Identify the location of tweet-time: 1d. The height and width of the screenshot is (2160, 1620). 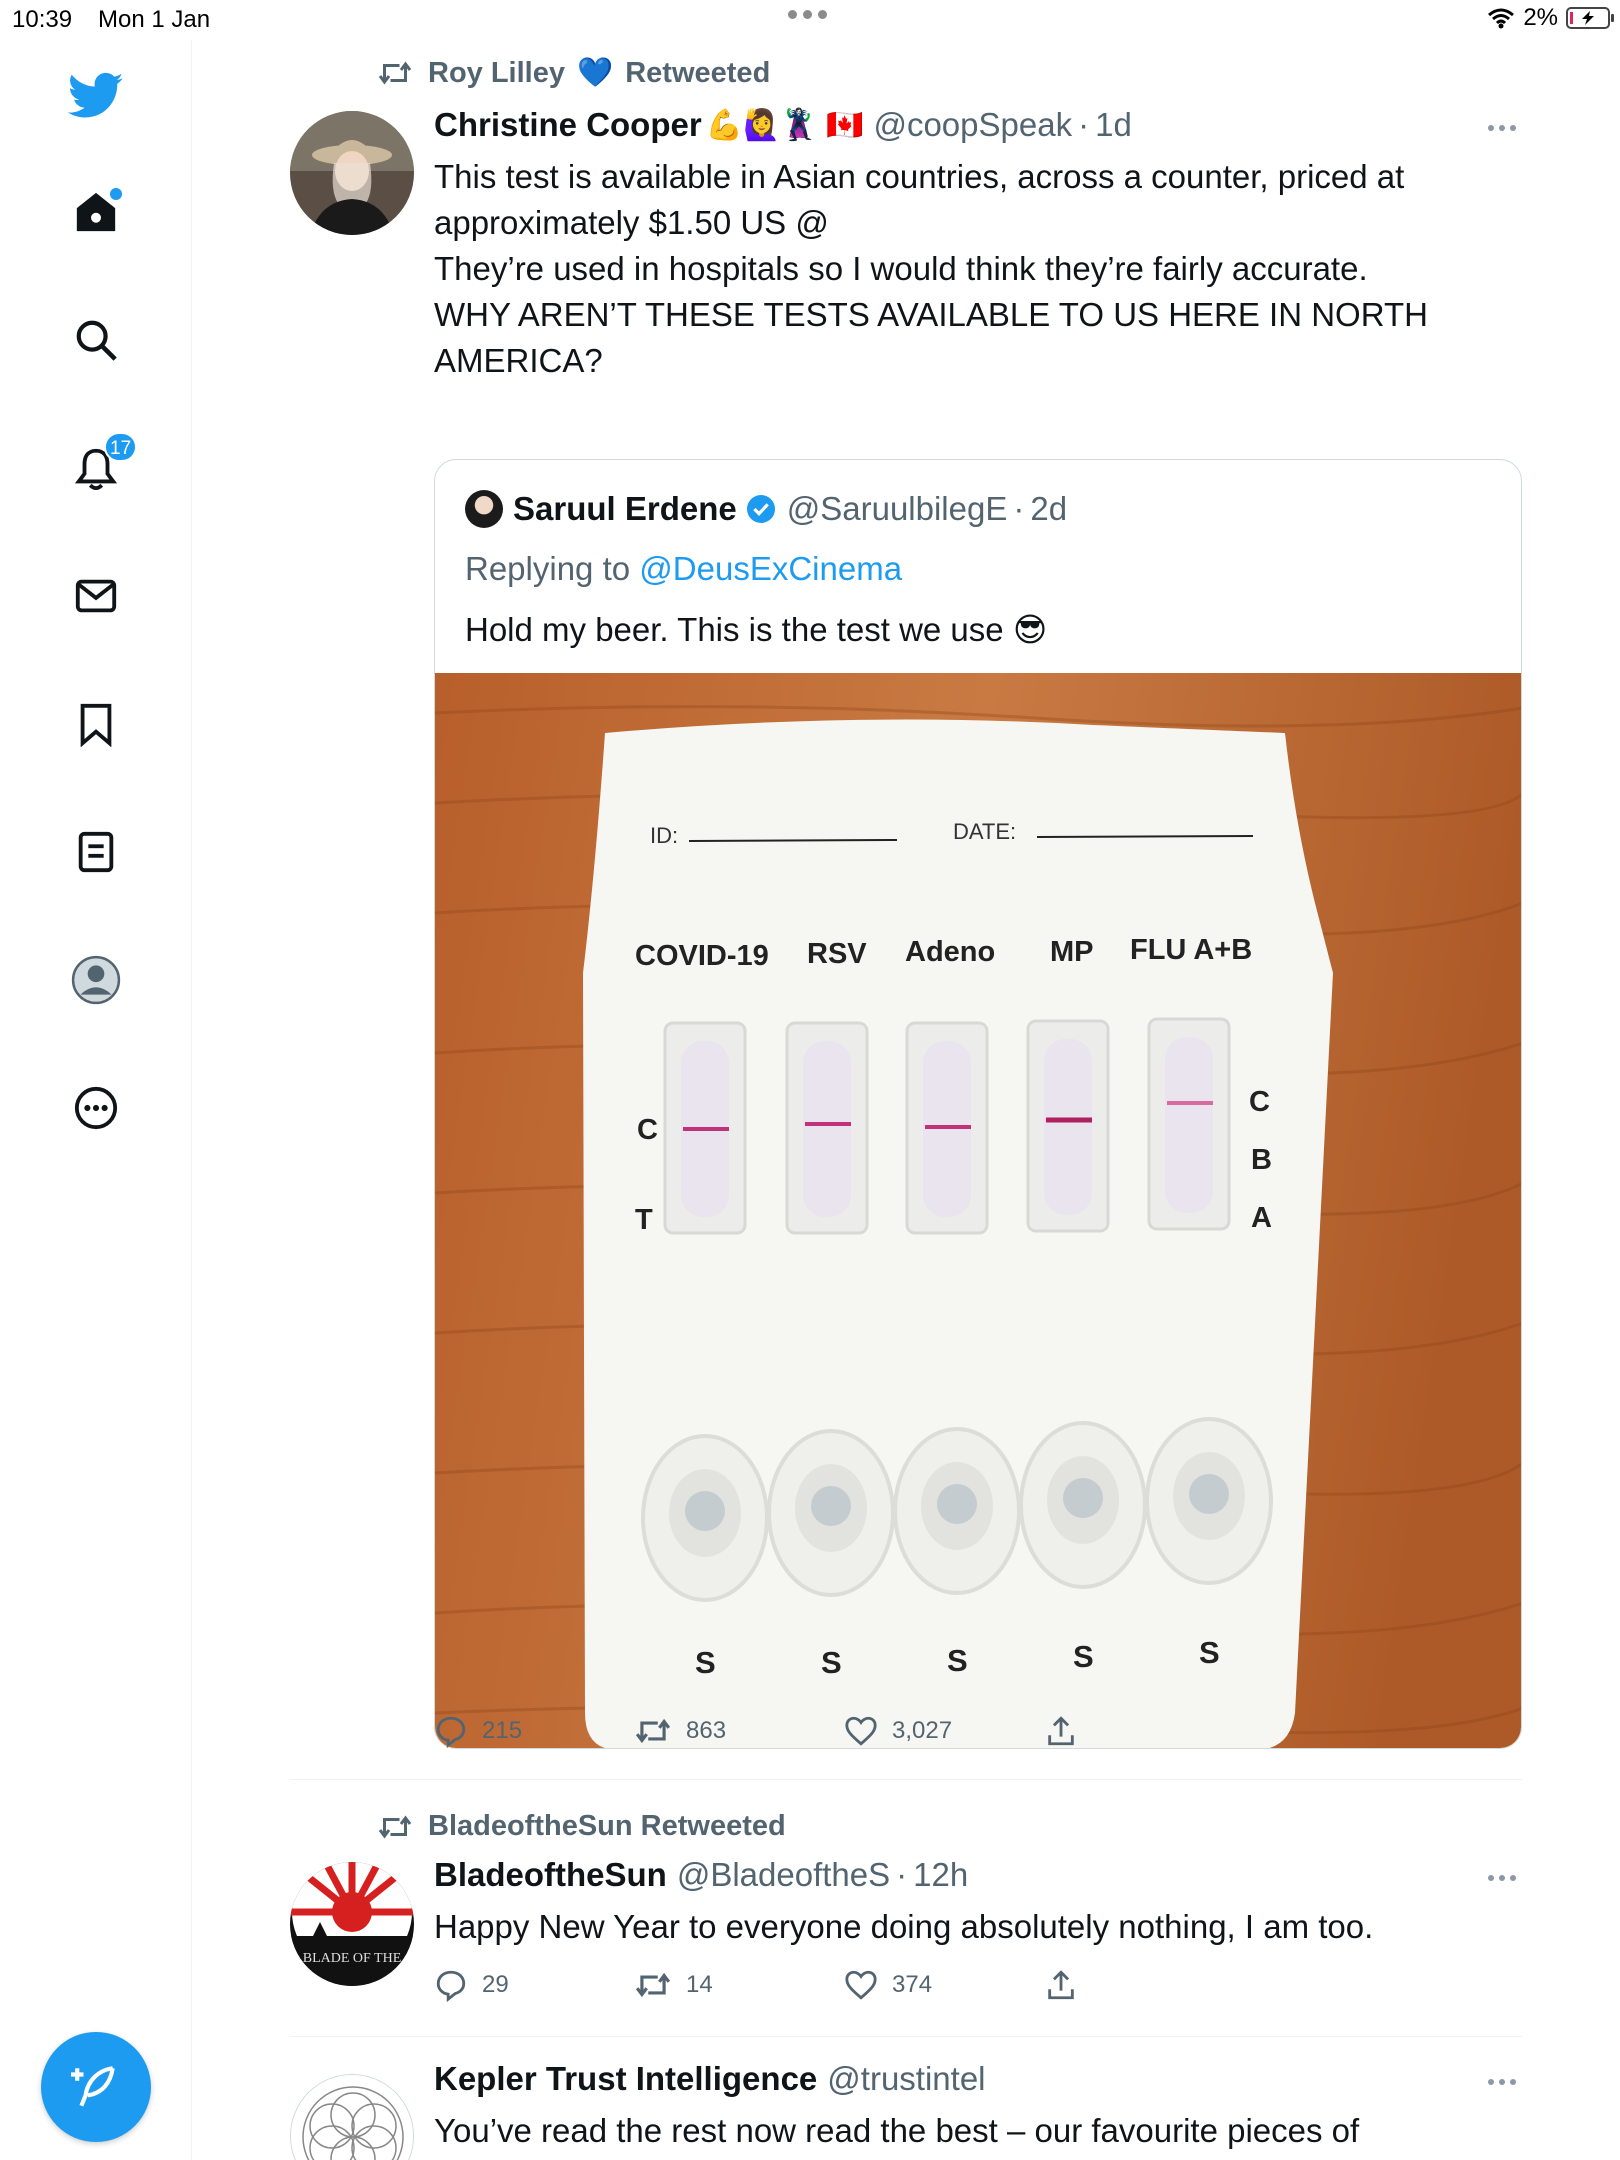
(1113, 125).